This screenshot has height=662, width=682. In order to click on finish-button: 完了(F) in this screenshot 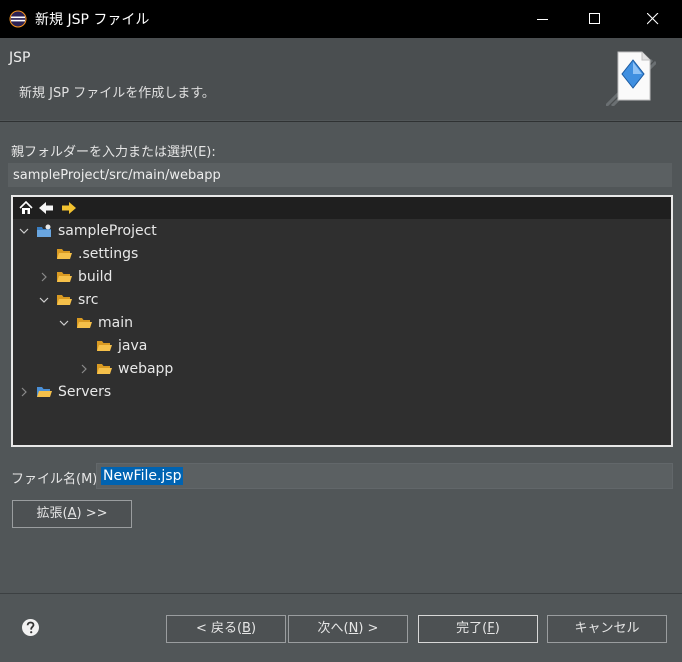, I will do `click(478, 629)`.